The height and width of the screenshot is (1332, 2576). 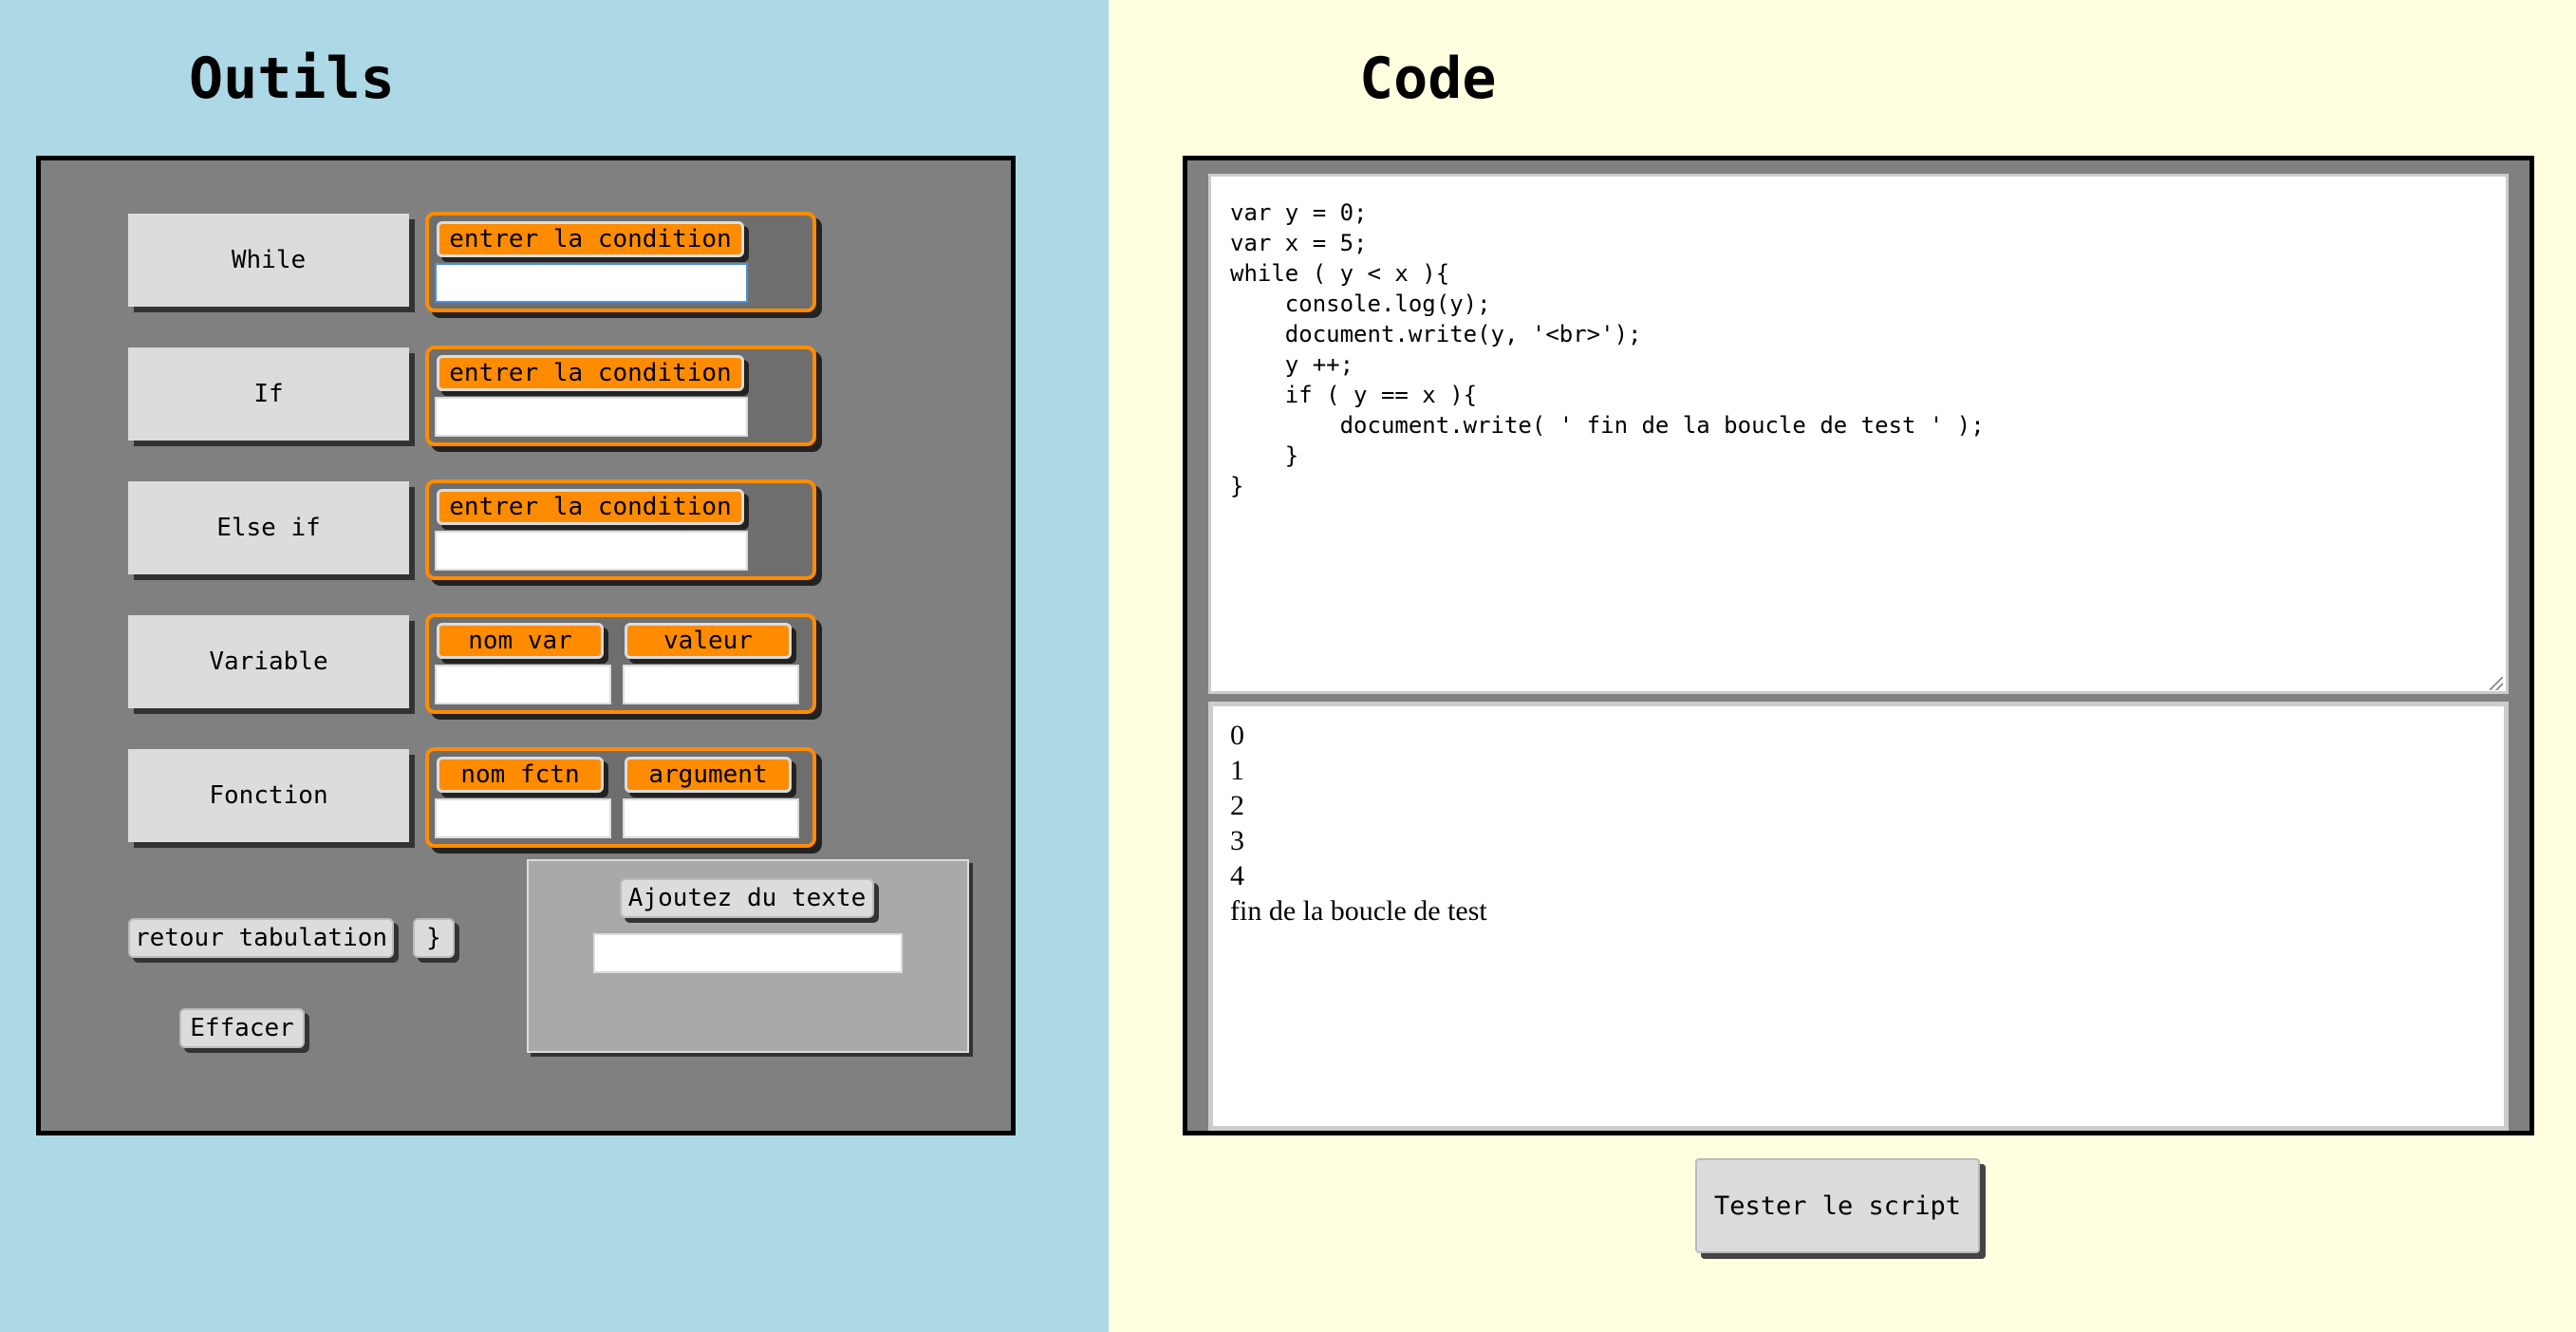 I want to click on output-line: 3, so click(x=1237, y=840).